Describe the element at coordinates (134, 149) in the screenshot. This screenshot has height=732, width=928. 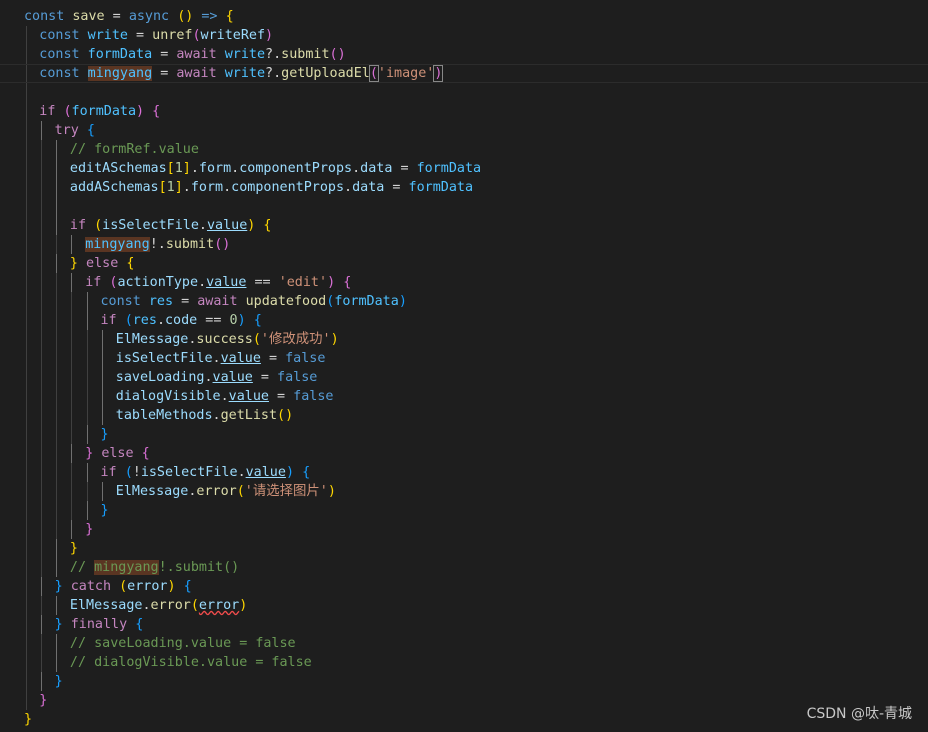
I see `code-token: // formRef.value` at that location.